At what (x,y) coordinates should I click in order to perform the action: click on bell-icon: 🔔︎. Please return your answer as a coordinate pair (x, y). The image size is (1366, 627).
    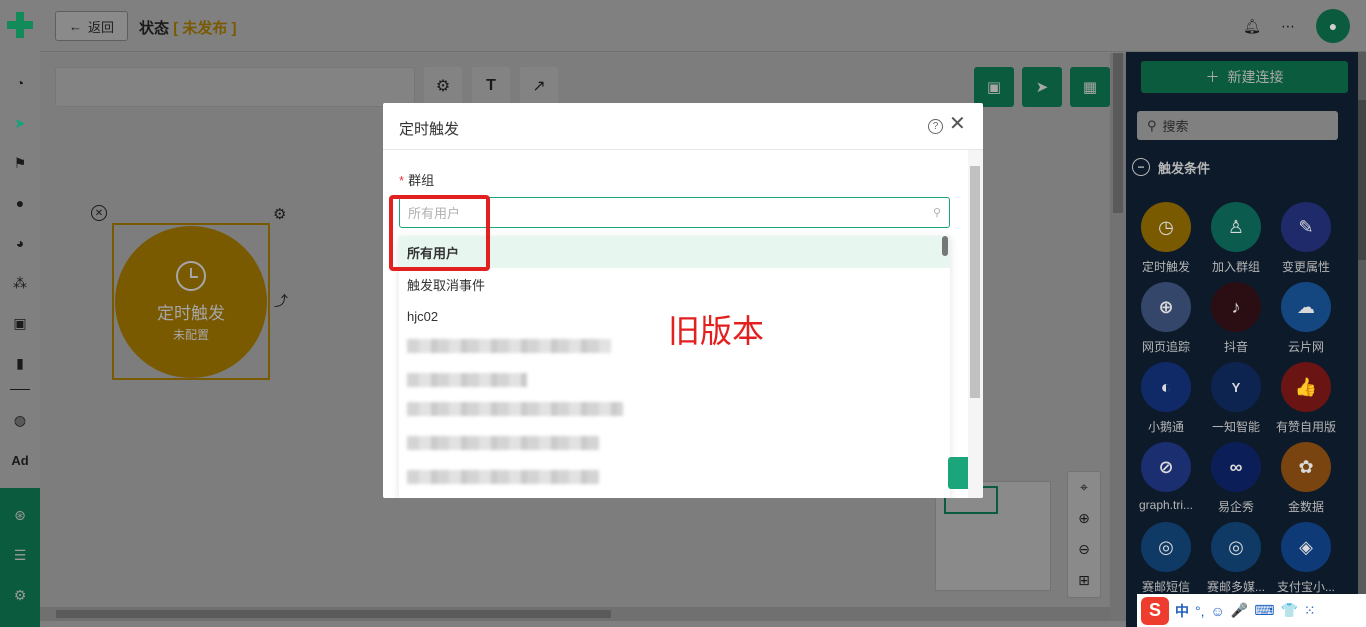
    Looking at the image, I should click on (1252, 26).